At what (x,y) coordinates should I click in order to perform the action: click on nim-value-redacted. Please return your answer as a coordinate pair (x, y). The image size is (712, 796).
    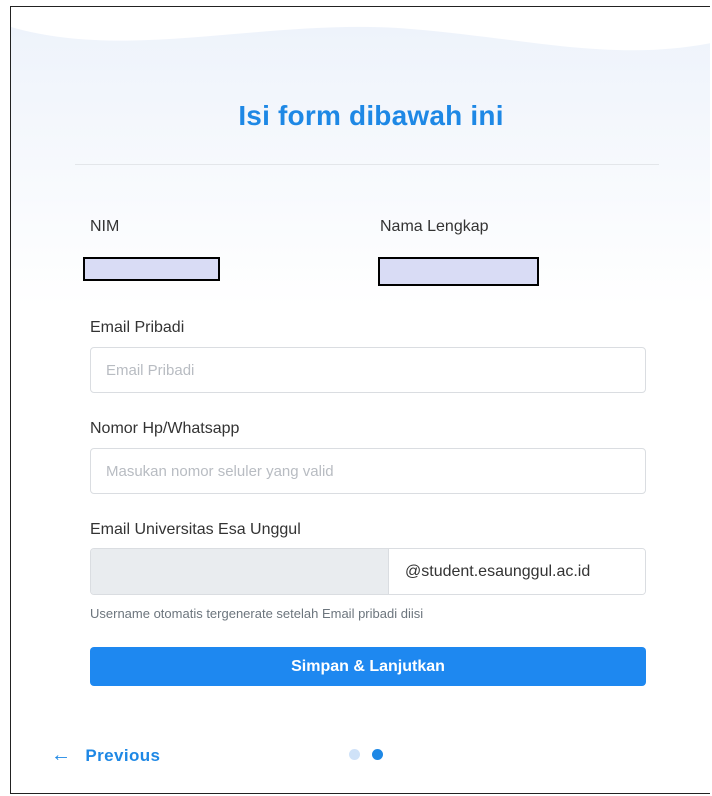
    Looking at the image, I should click on (151, 269).